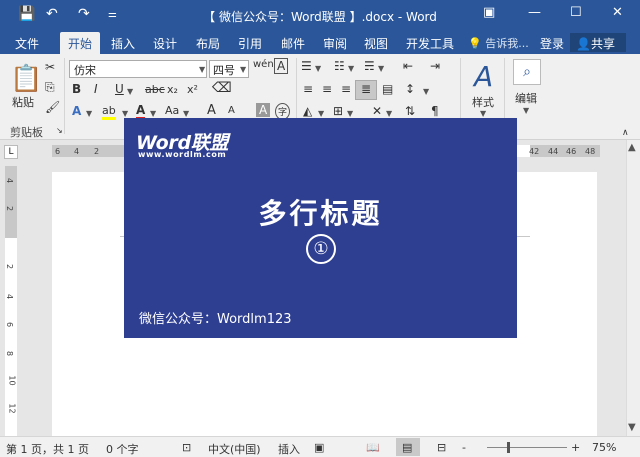  I want to click on shading-icon: ◭, so click(307, 111).